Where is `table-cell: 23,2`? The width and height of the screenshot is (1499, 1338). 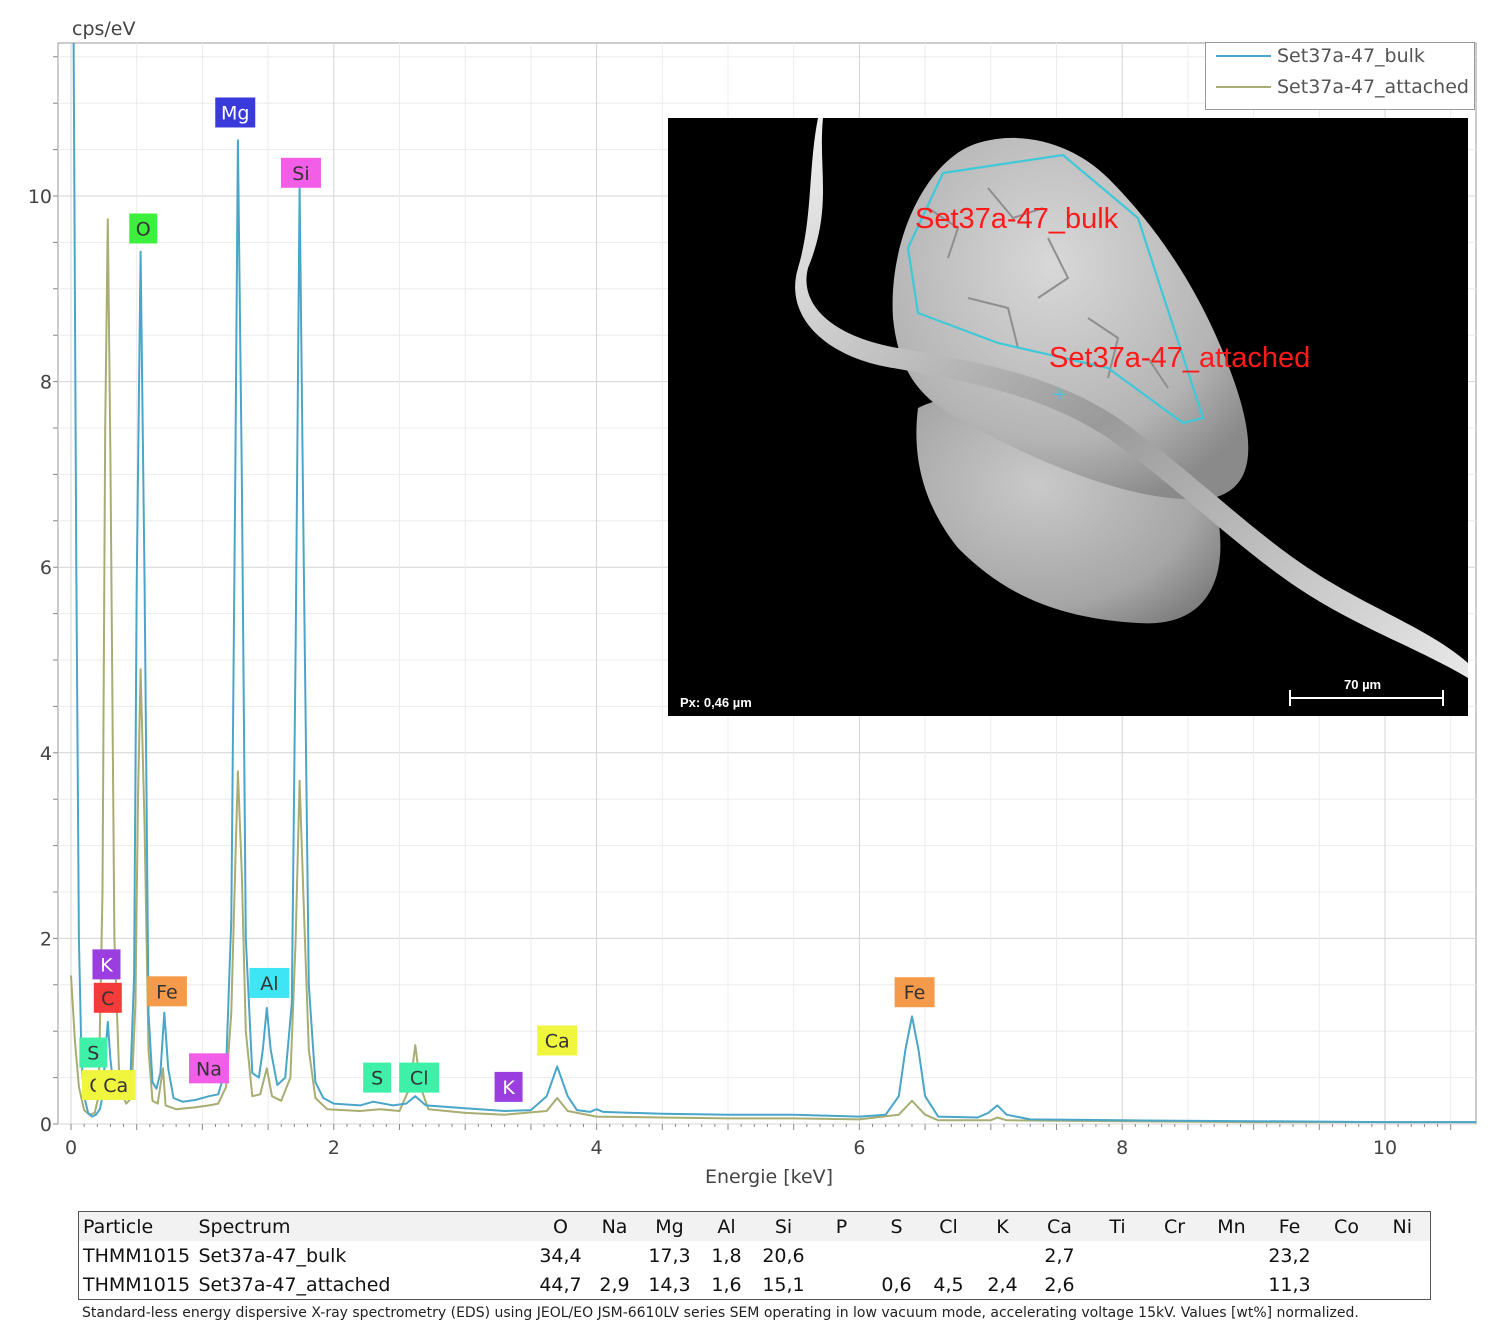
table-cell: 23,2 is located at coordinates (1289, 1255).